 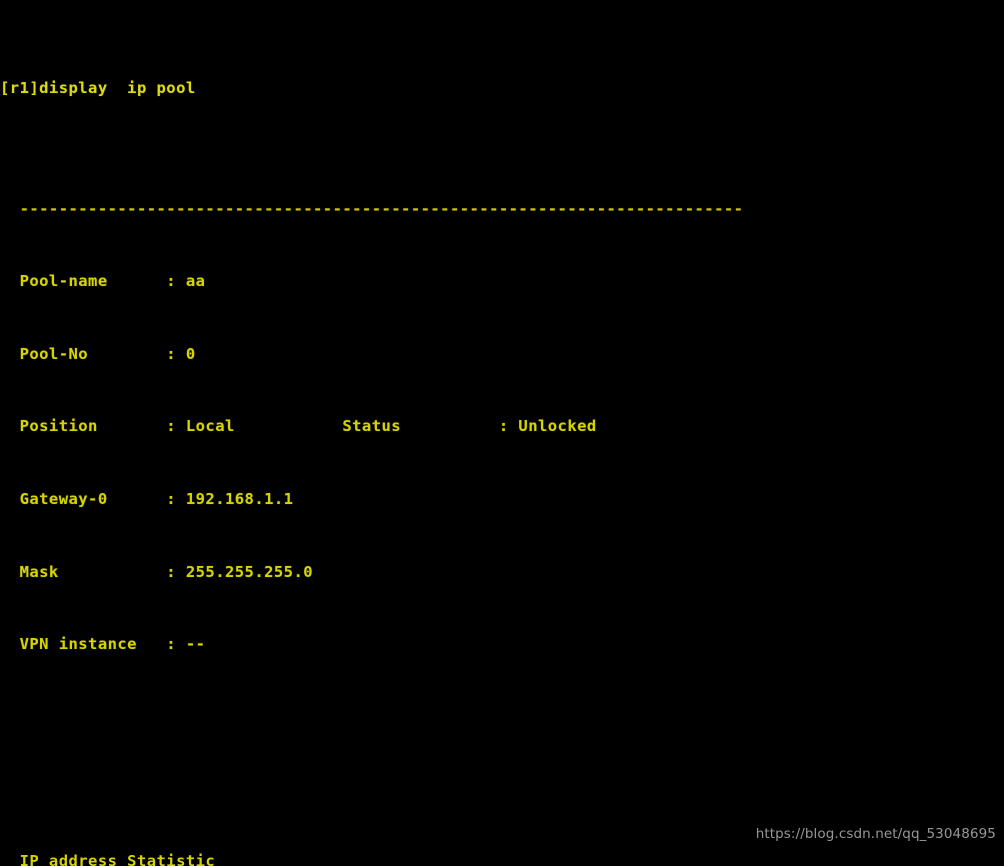 What do you see at coordinates (98, 353) in the screenshot?
I see `pool-no-row: Pool-No : 0` at bounding box center [98, 353].